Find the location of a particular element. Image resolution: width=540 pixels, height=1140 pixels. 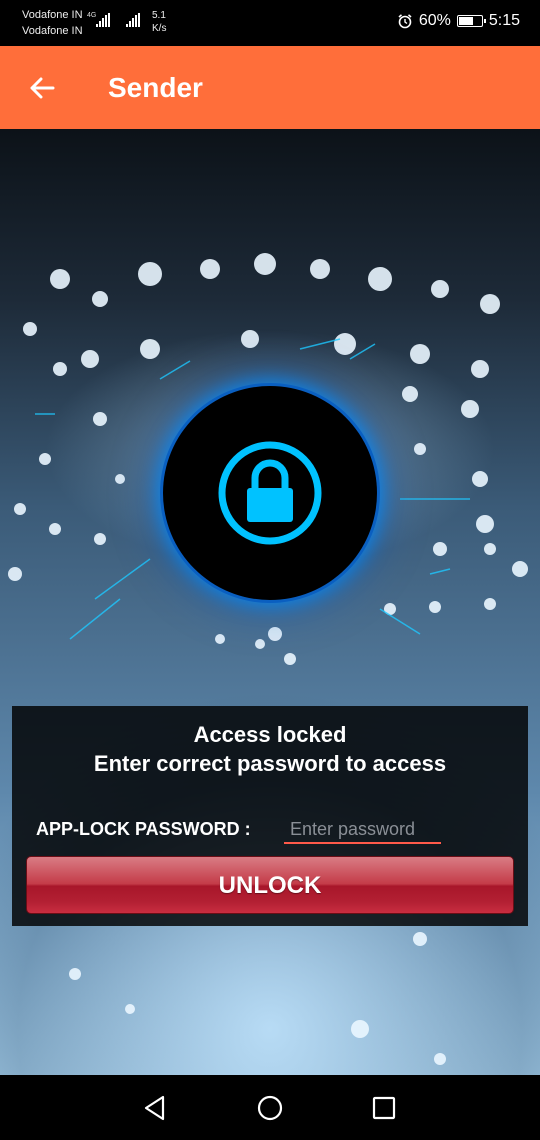

lock-badge is located at coordinates (270, 493).